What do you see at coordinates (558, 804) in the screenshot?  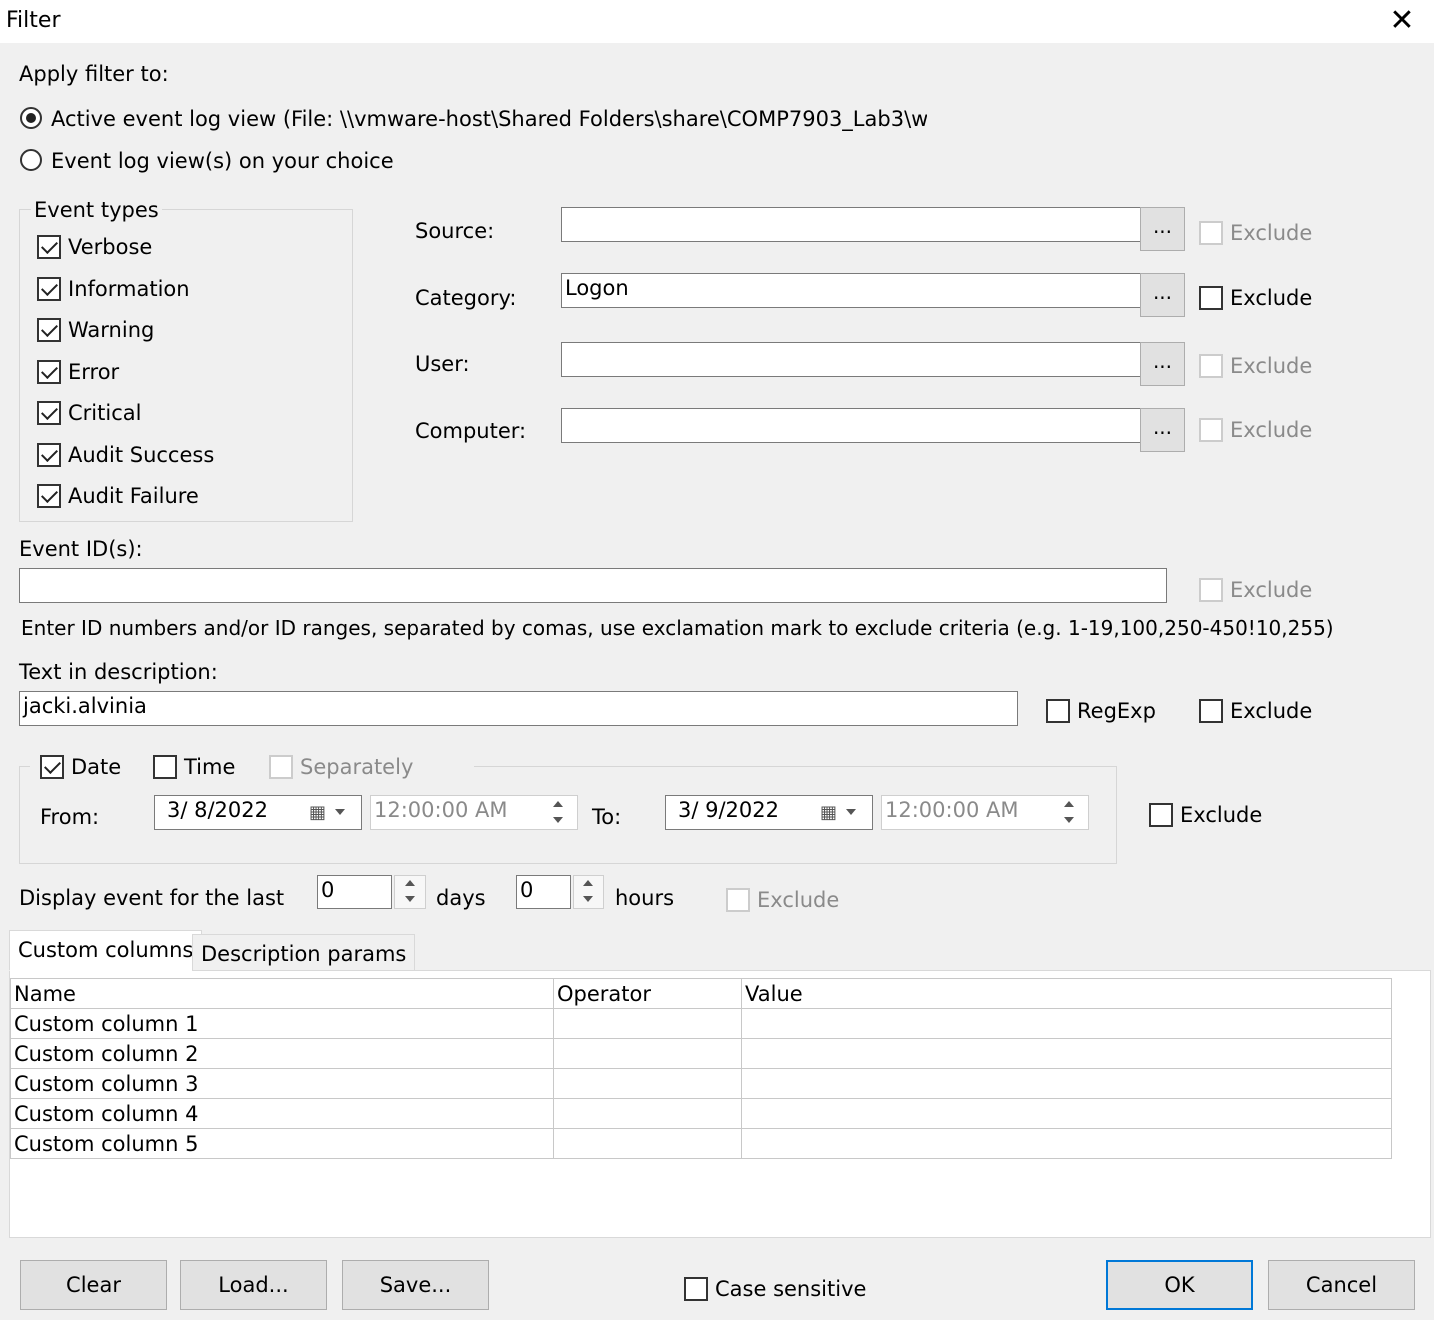 I see `from-time-up-icon` at bounding box center [558, 804].